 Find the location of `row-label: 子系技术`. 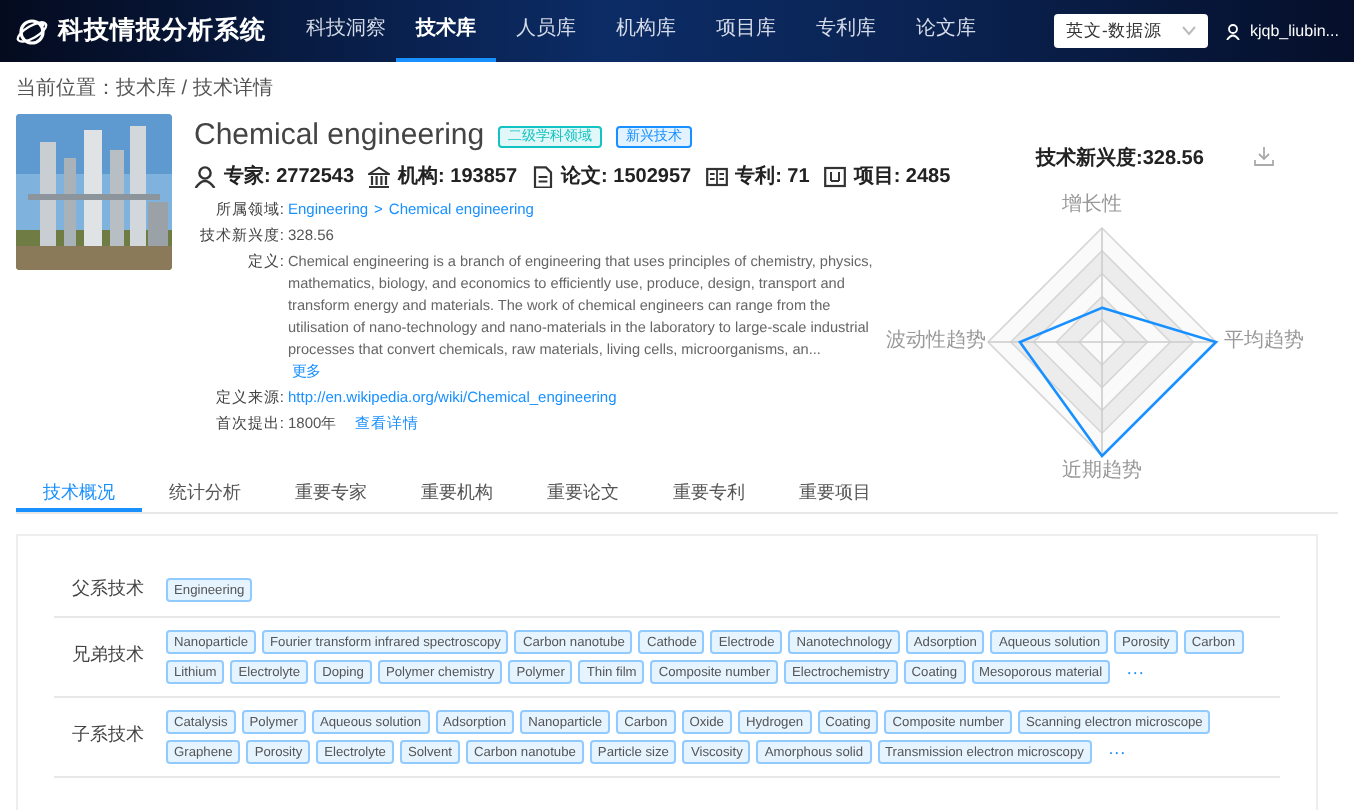

row-label: 子系技术 is located at coordinates (108, 735).